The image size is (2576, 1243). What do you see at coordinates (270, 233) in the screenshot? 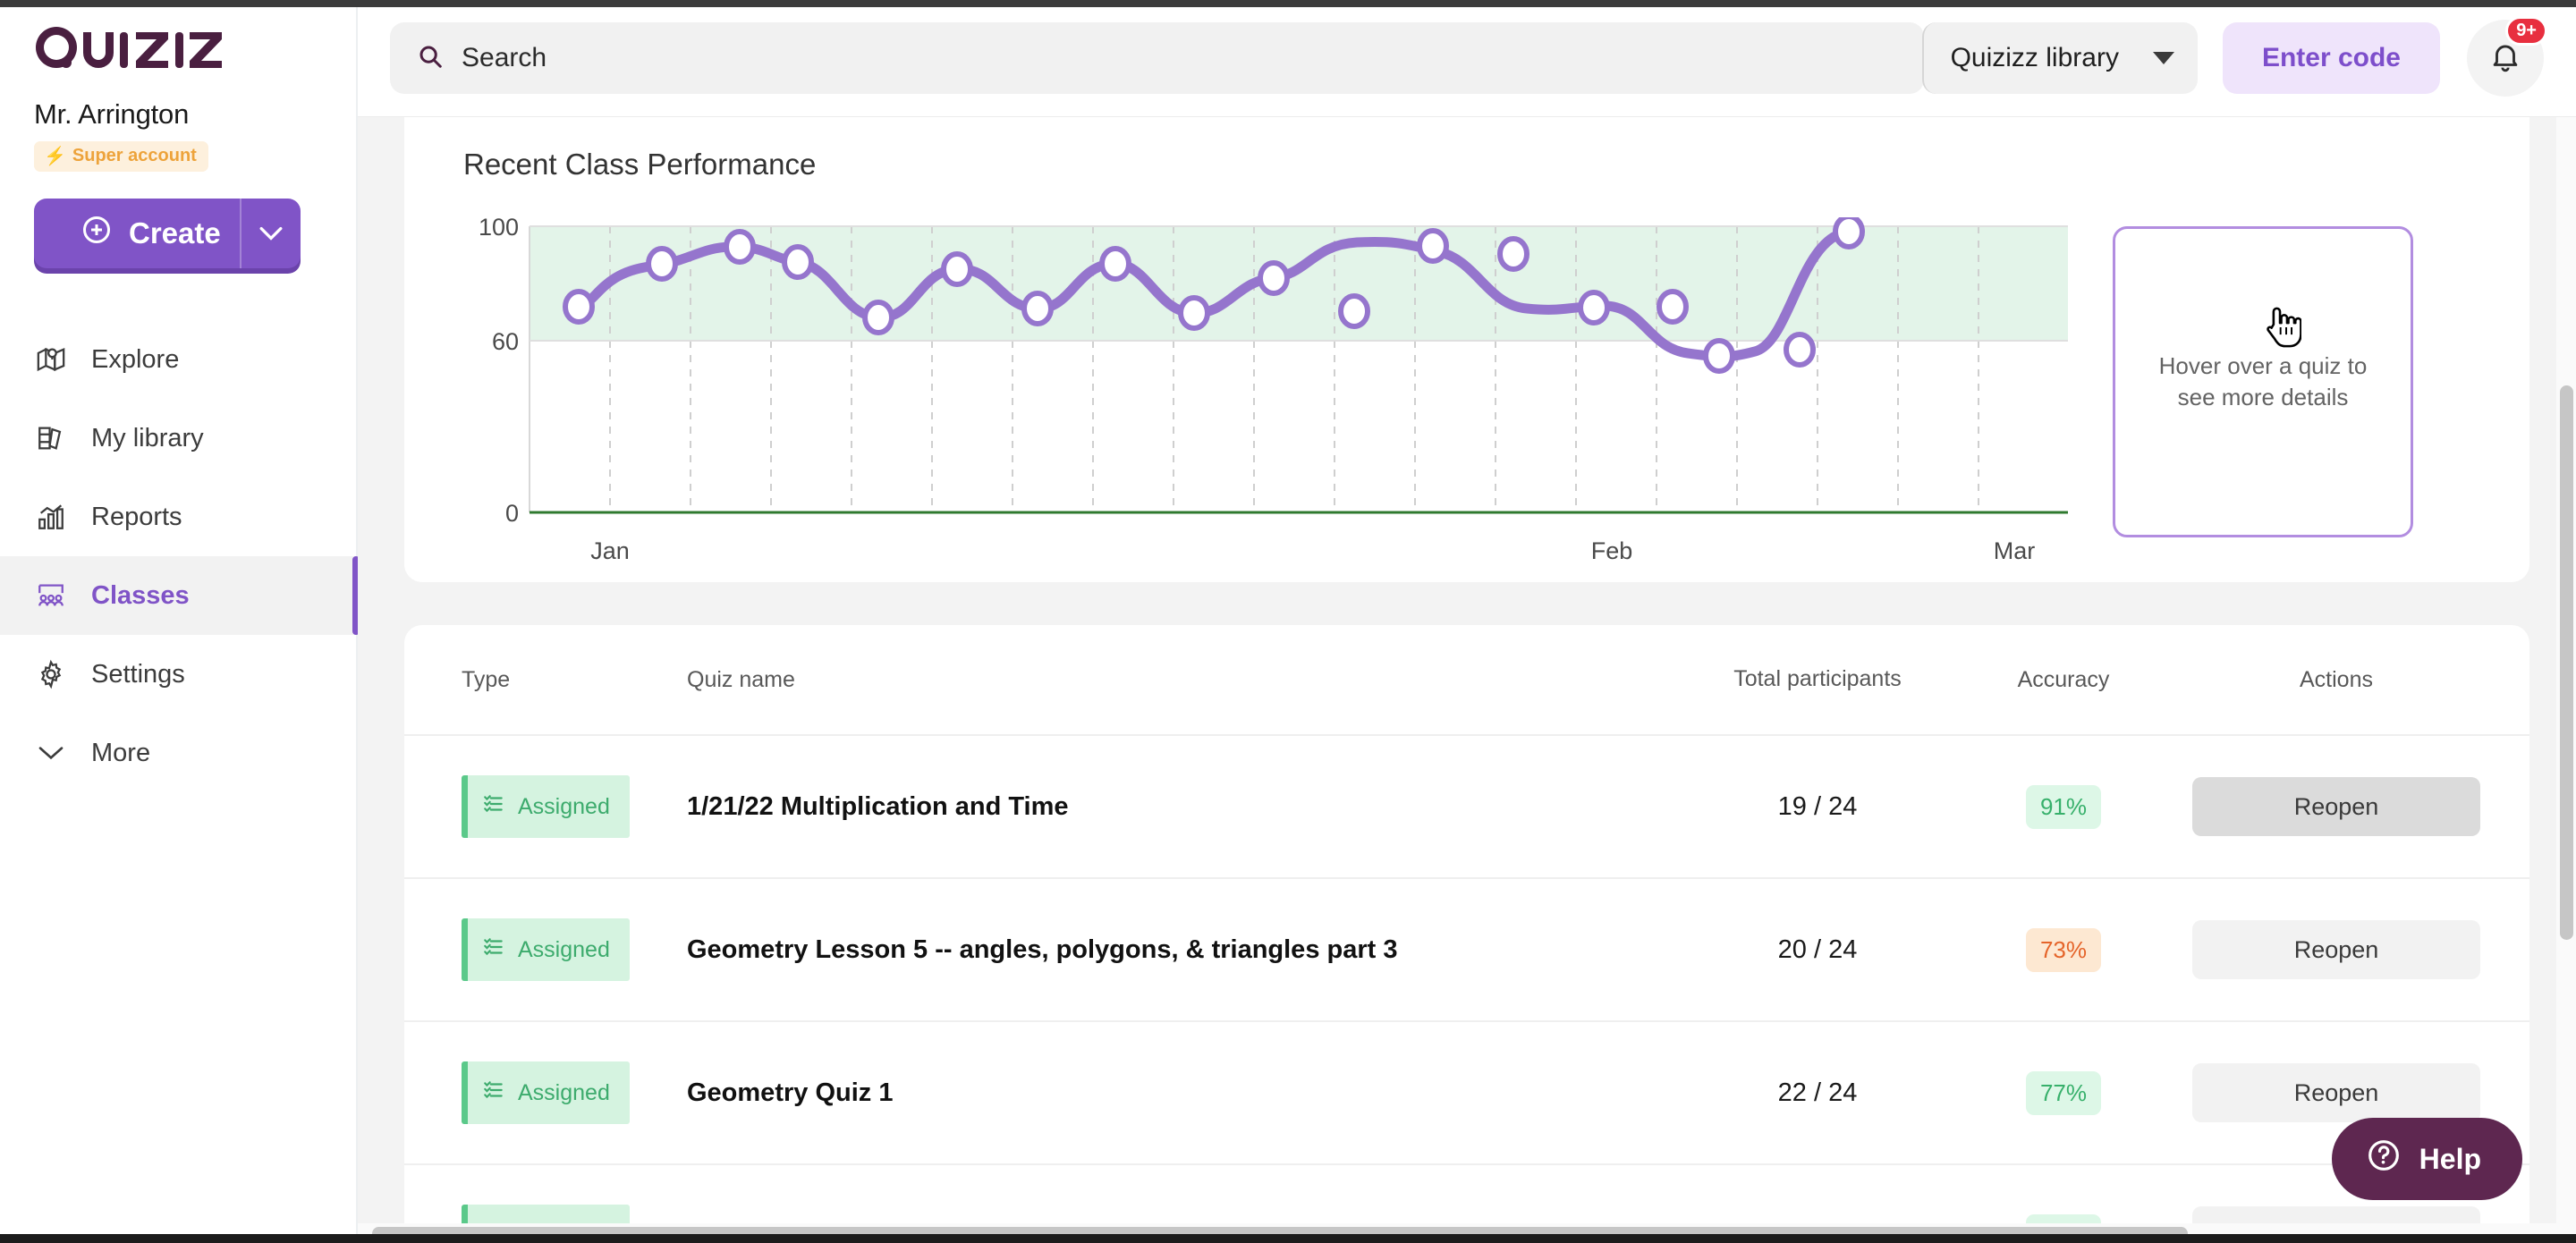
I see `create-dropdown-toggle` at bounding box center [270, 233].